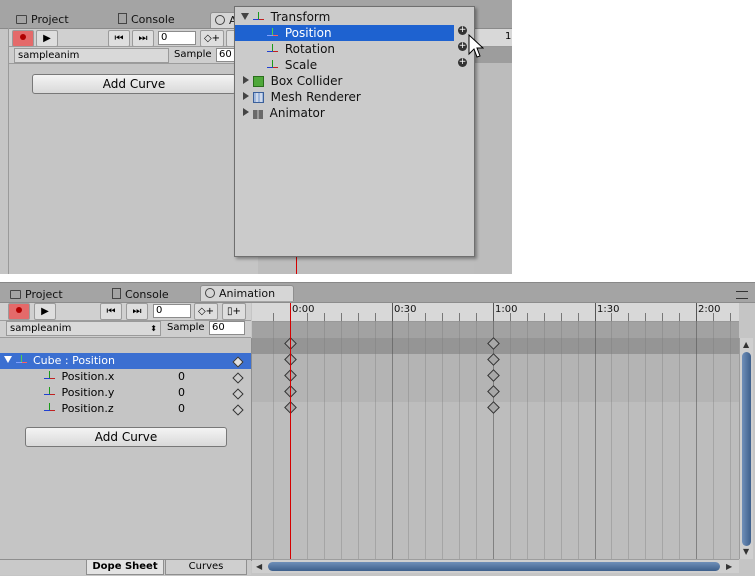 This screenshot has width=755, height=576. Describe the element at coordinates (709, 309) in the screenshot. I see `ruler-tick-label: 2:00` at that location.